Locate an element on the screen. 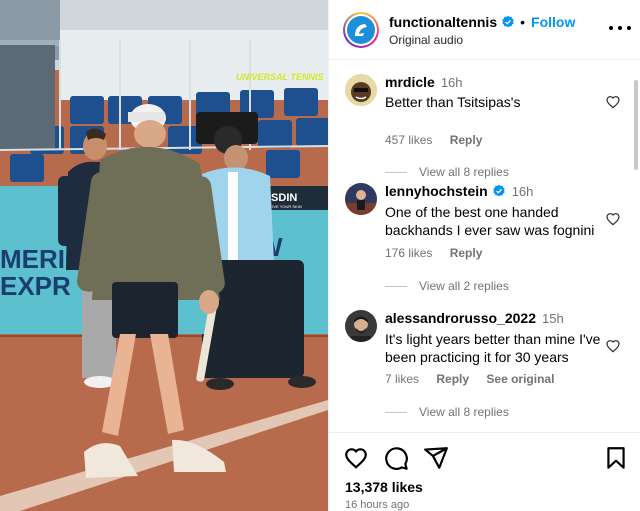  sponsor-sign: ISDIN is located at coordinates (282, 198).